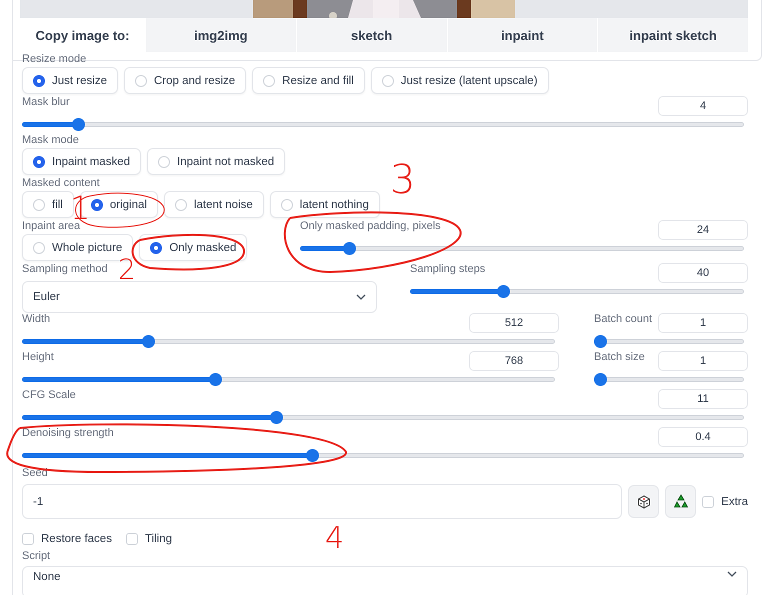 The height and width of the screenshot is (595, 768). What do you see at coordinates (703, 106) in the screenshot?
I see `number-field: 4` at bounding box center [703, 106].